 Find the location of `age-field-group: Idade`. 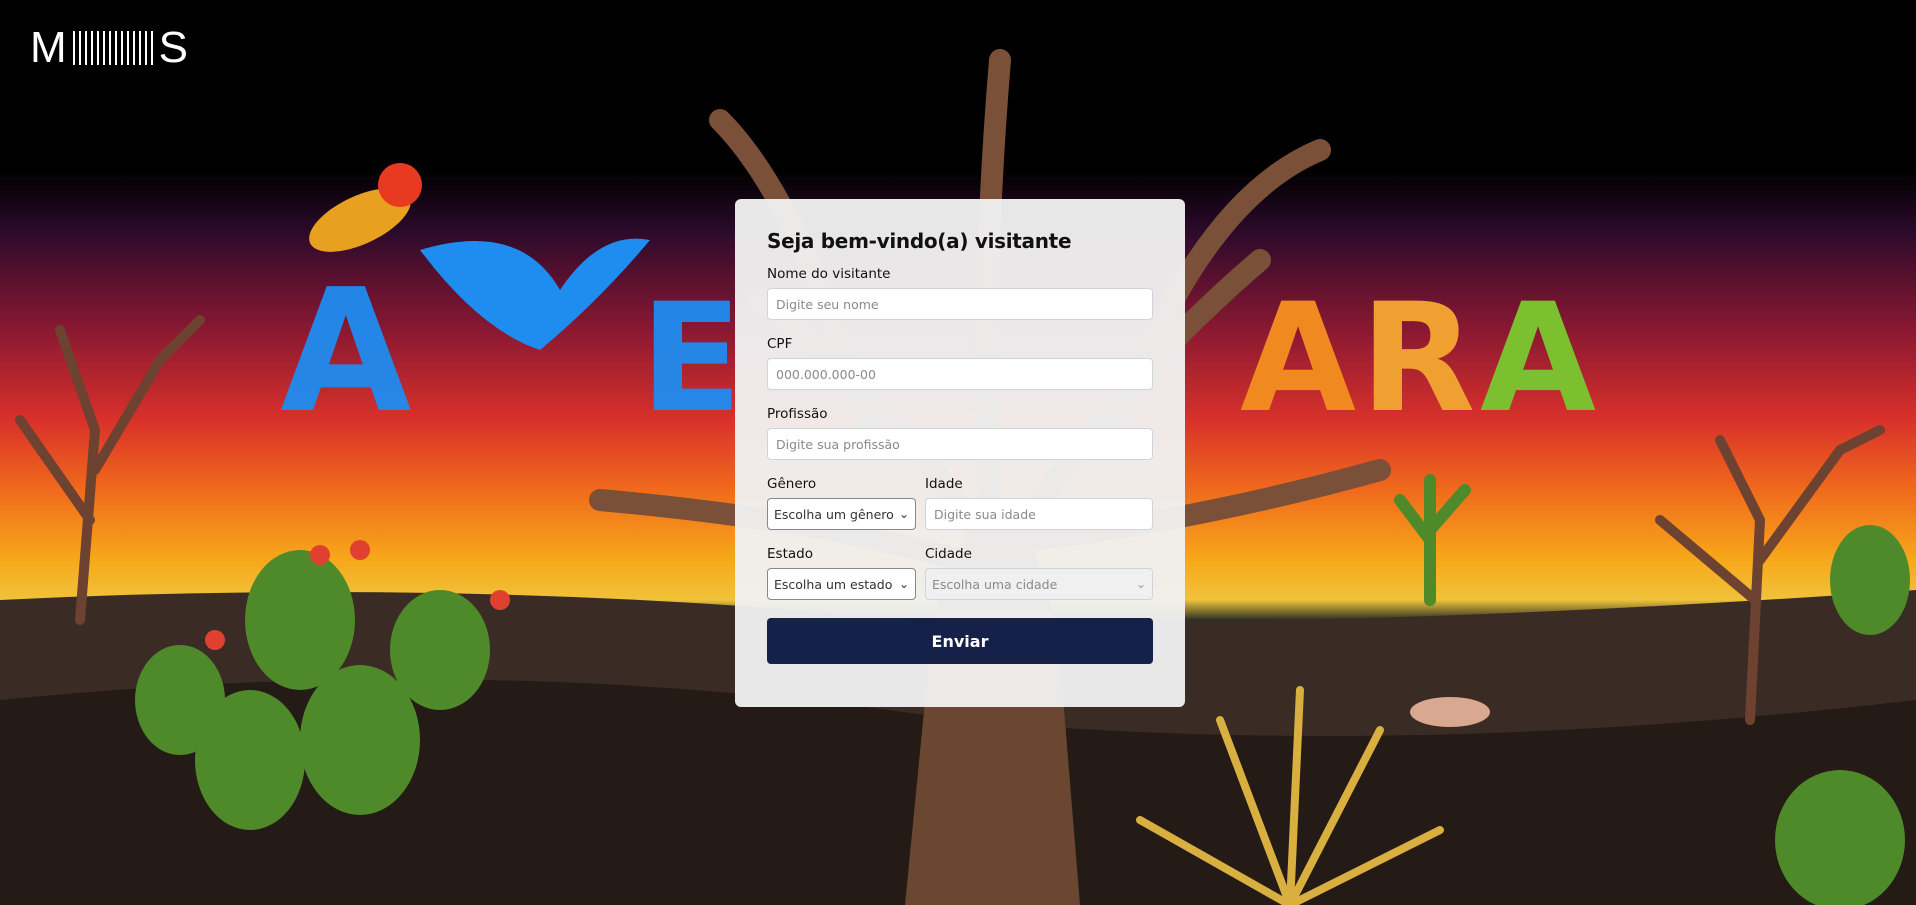

age-field-group: Idade is located at coordinates (1039, 503).